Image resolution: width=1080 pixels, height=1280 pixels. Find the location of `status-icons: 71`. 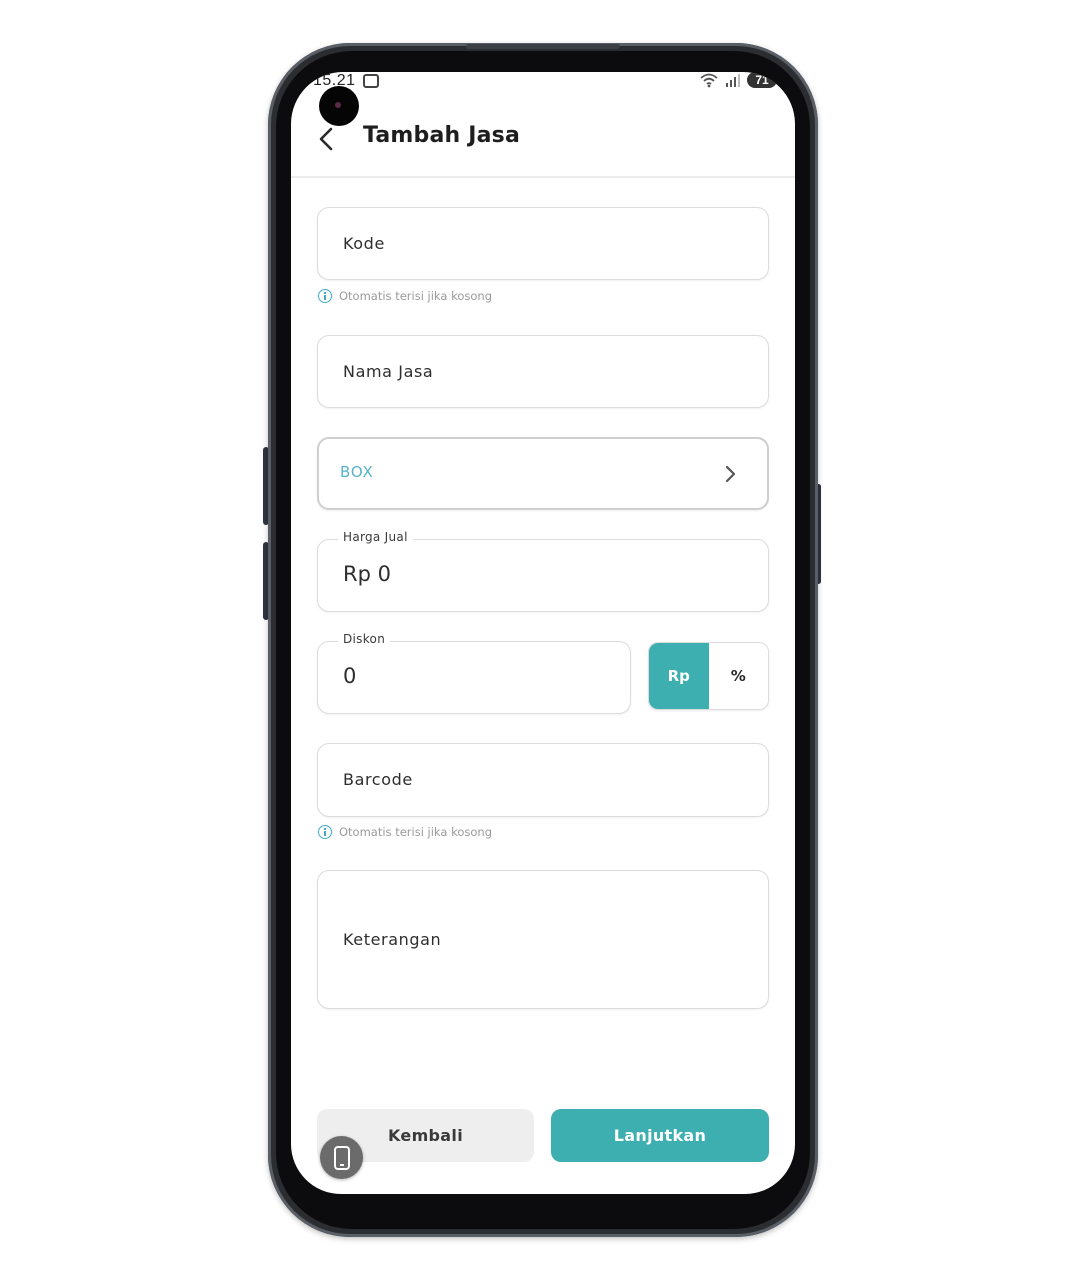

status-icons: 71 is located at coordinates (738, 80).